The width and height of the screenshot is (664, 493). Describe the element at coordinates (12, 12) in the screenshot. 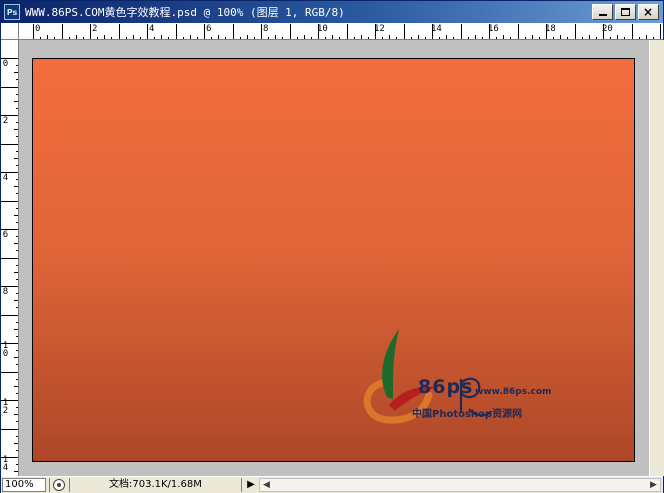

I see `photoshop-app-icon: Ps` at that location.